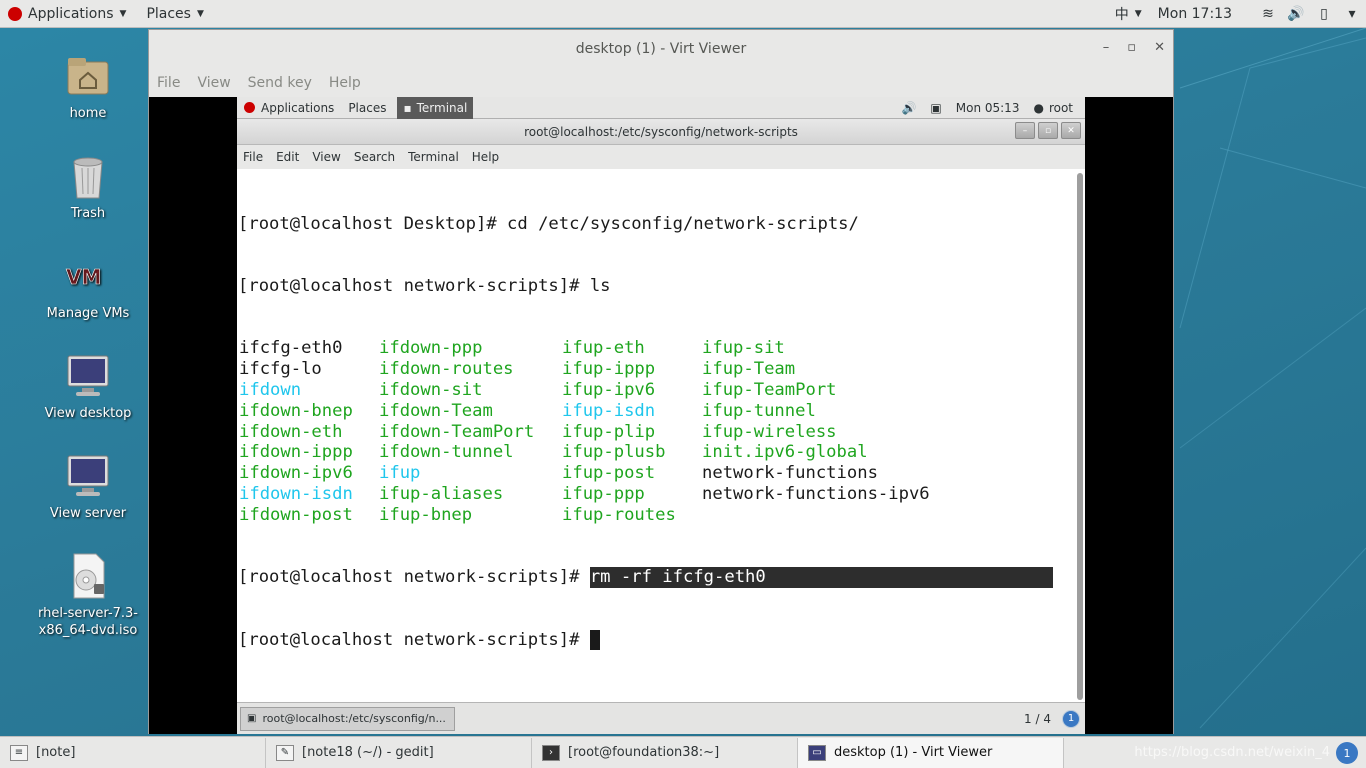  What do you see at coordinates (280, 83) in the screenshot?
I see `menu-send-key: Send key` at bounding box center [280, 83].